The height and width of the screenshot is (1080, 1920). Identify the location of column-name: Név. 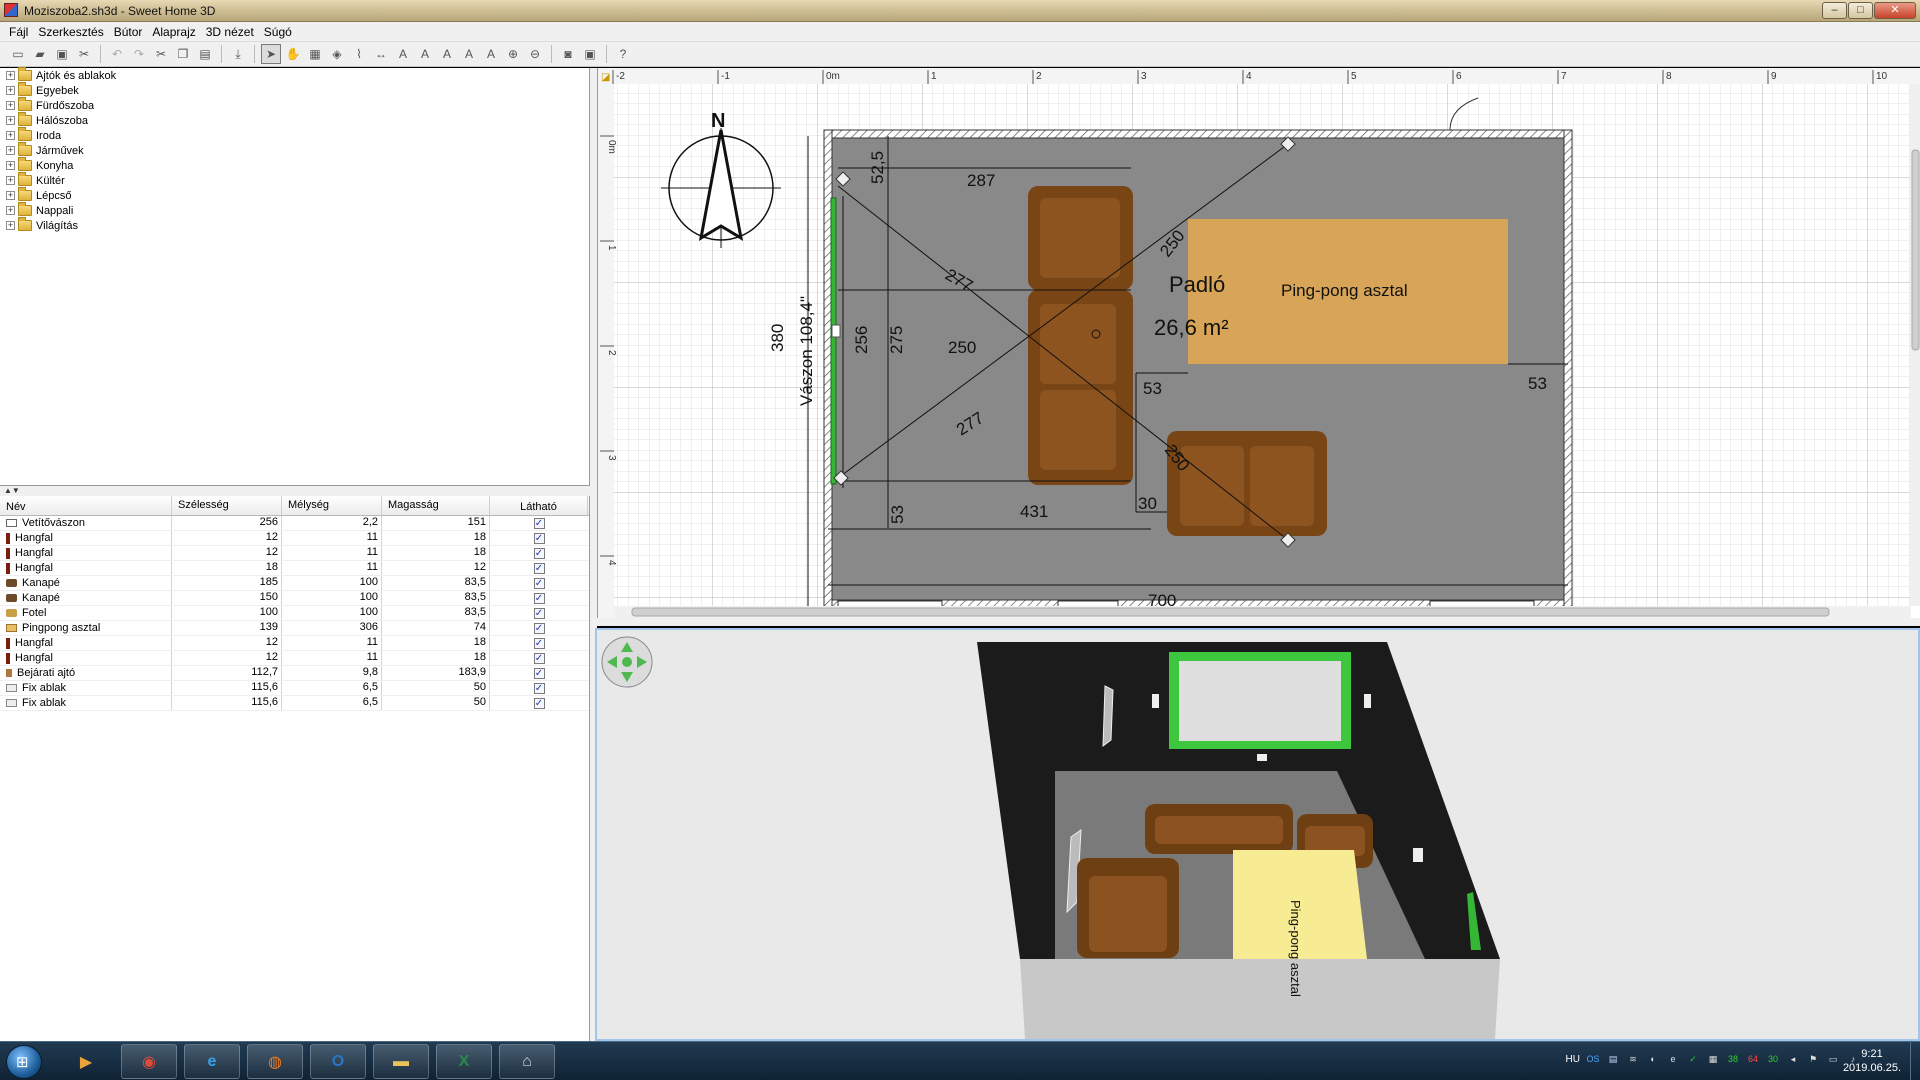
(86, 505).